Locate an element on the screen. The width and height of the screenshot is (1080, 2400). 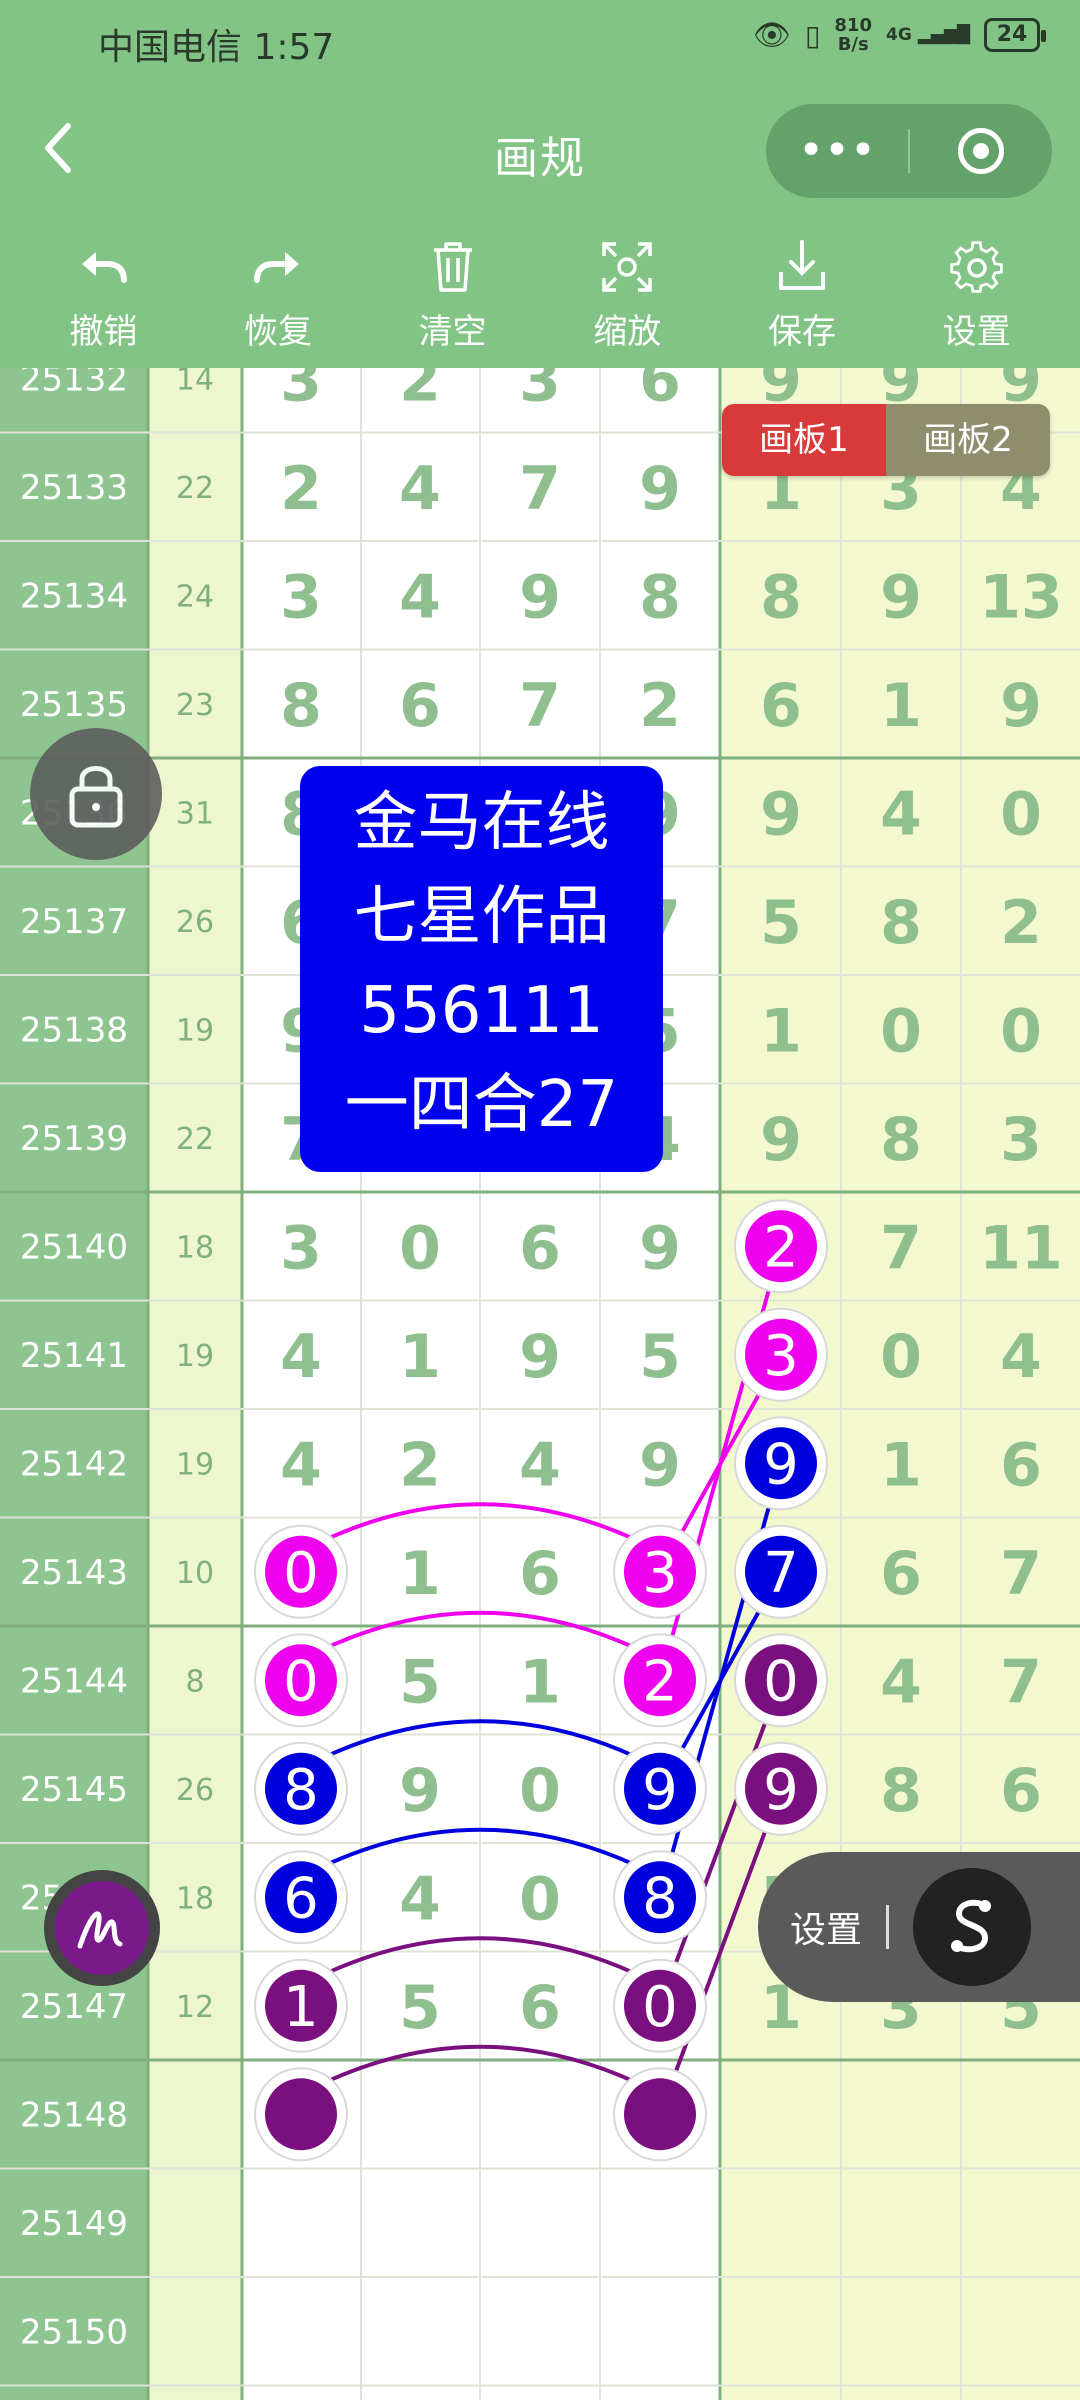
cell-number: 11 is located at coordinates (1021, 1248).